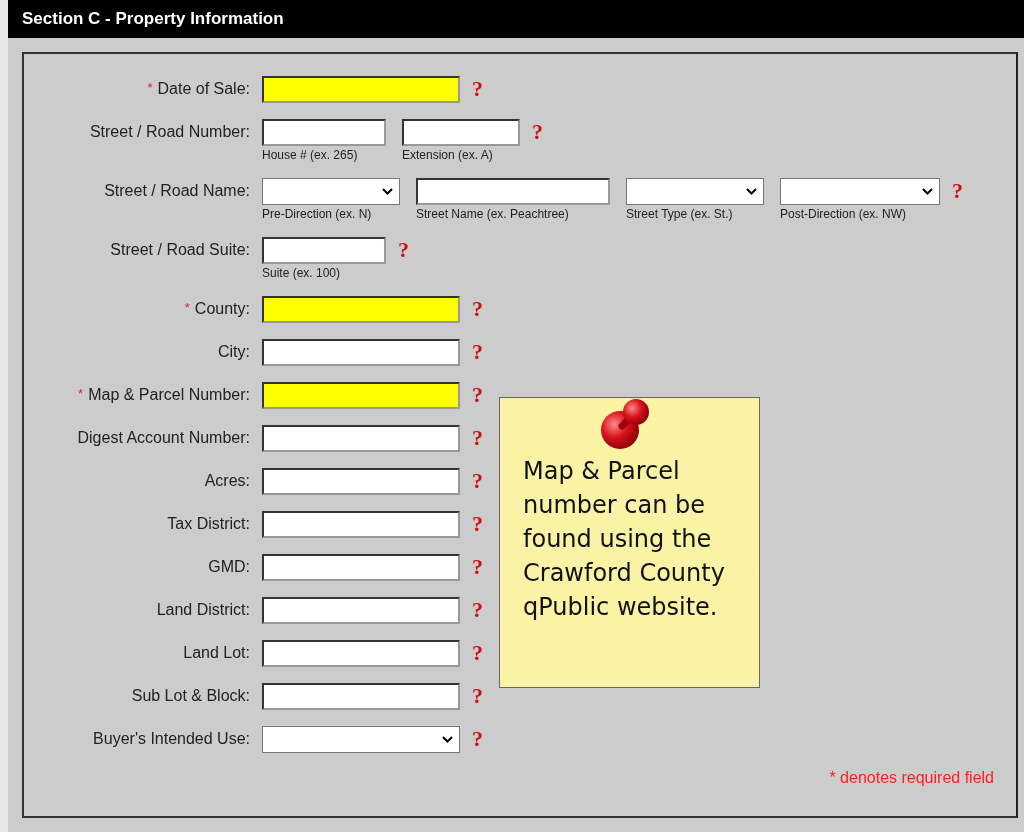 The width and height of the screenshot is (1024, 832). What do you see at coordinates (208, 523) in the screenshot?
I see `field-label: Tax District:` at bounding box center [208, 523].